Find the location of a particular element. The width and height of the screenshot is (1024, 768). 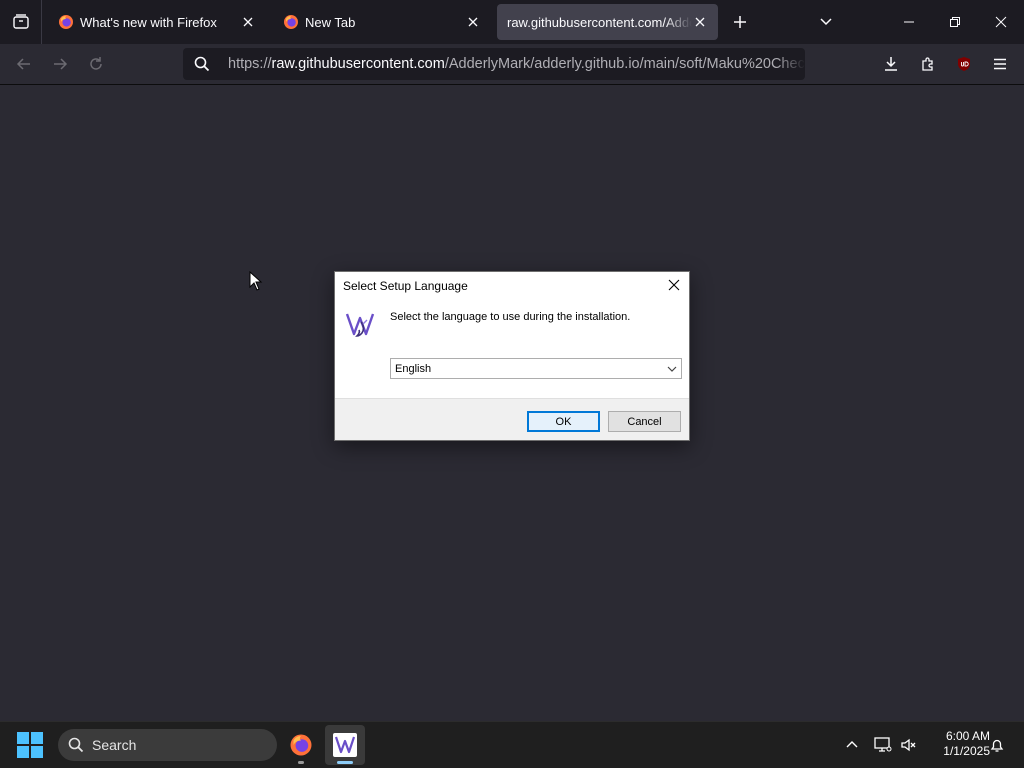

close-window-button is located at coordinates (1001, 22).